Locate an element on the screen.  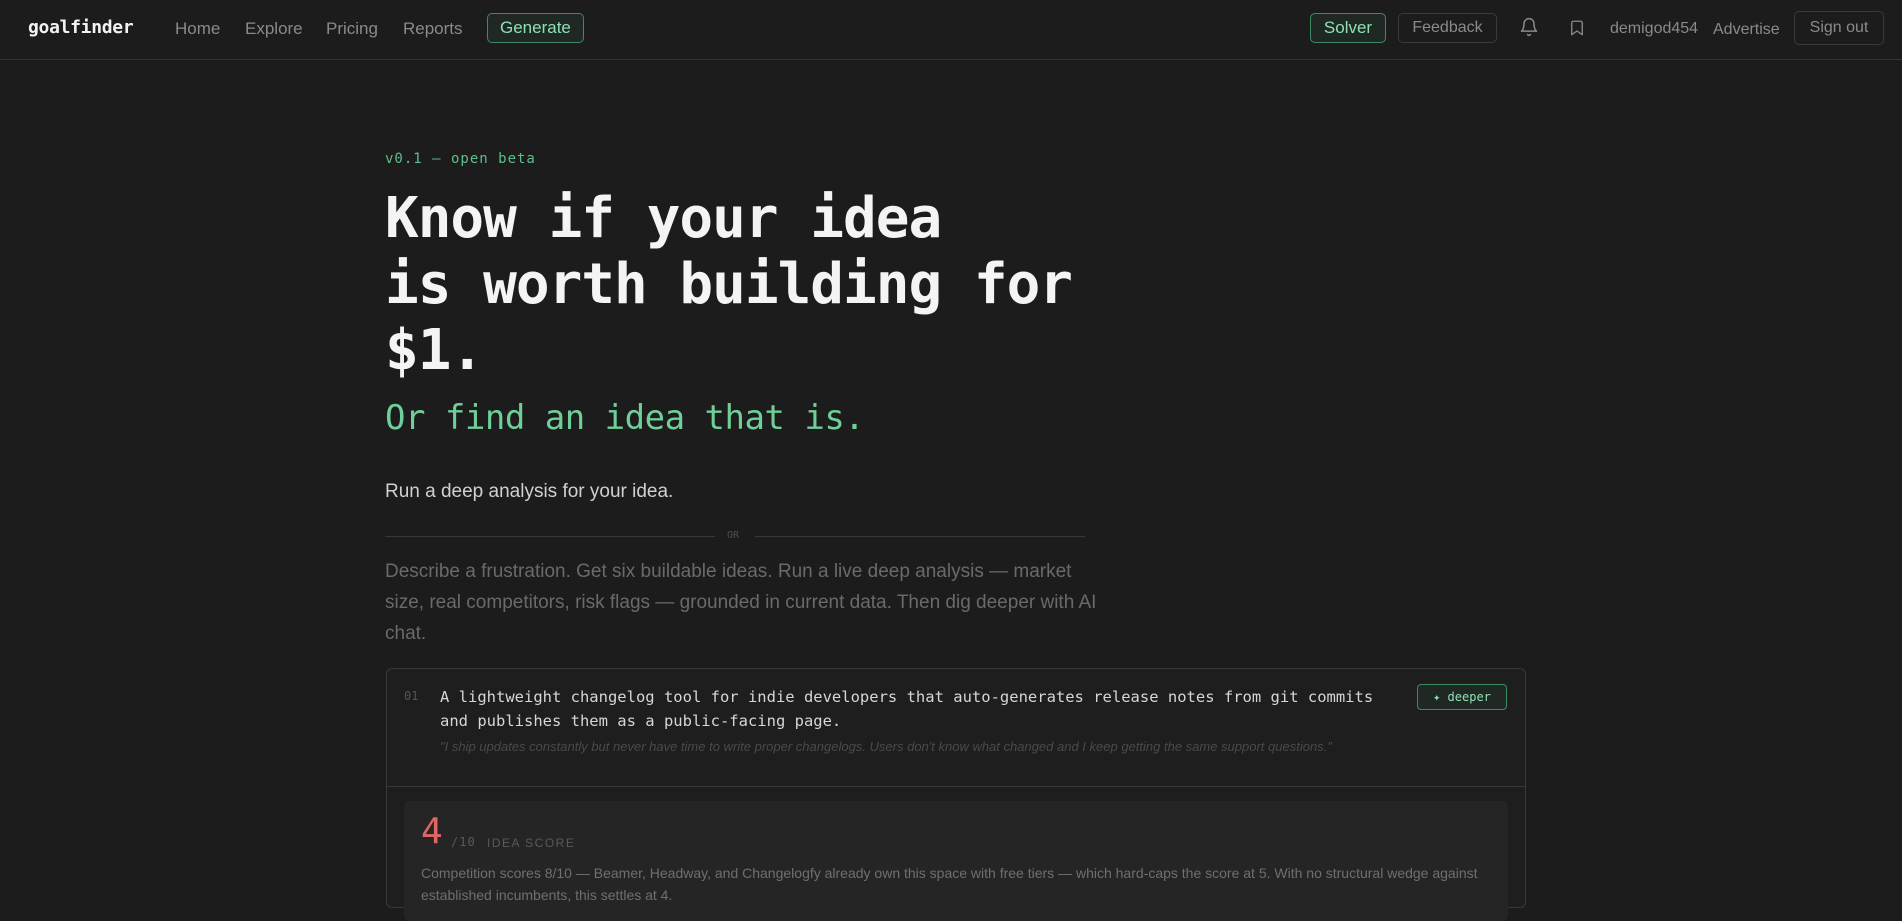
divider-line-right is located at coordinates (920, 536).